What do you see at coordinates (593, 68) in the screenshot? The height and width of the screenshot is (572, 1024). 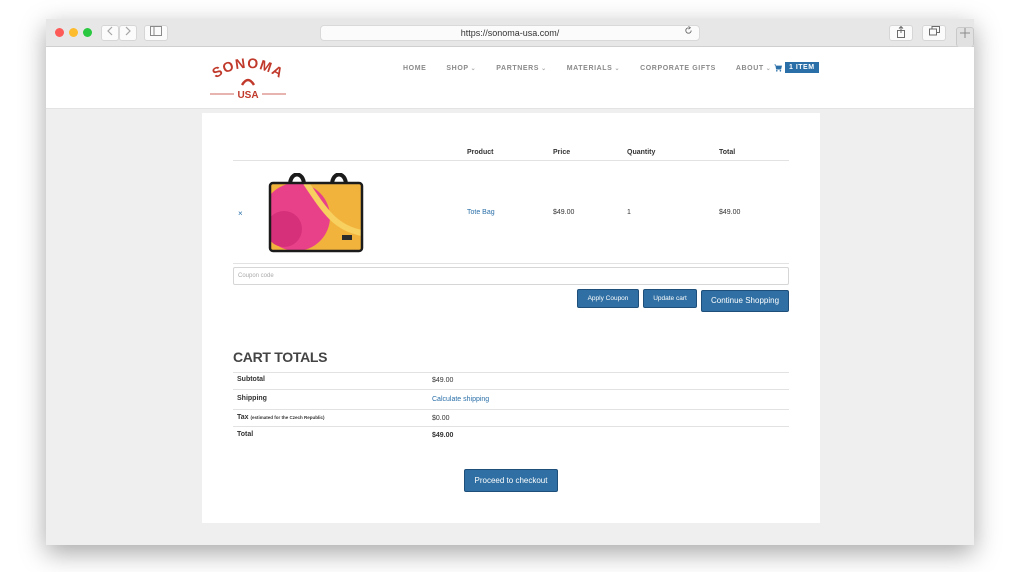 I see `nav-item-materials: MATERIALS ⌄` at bounding box center [593, 68].